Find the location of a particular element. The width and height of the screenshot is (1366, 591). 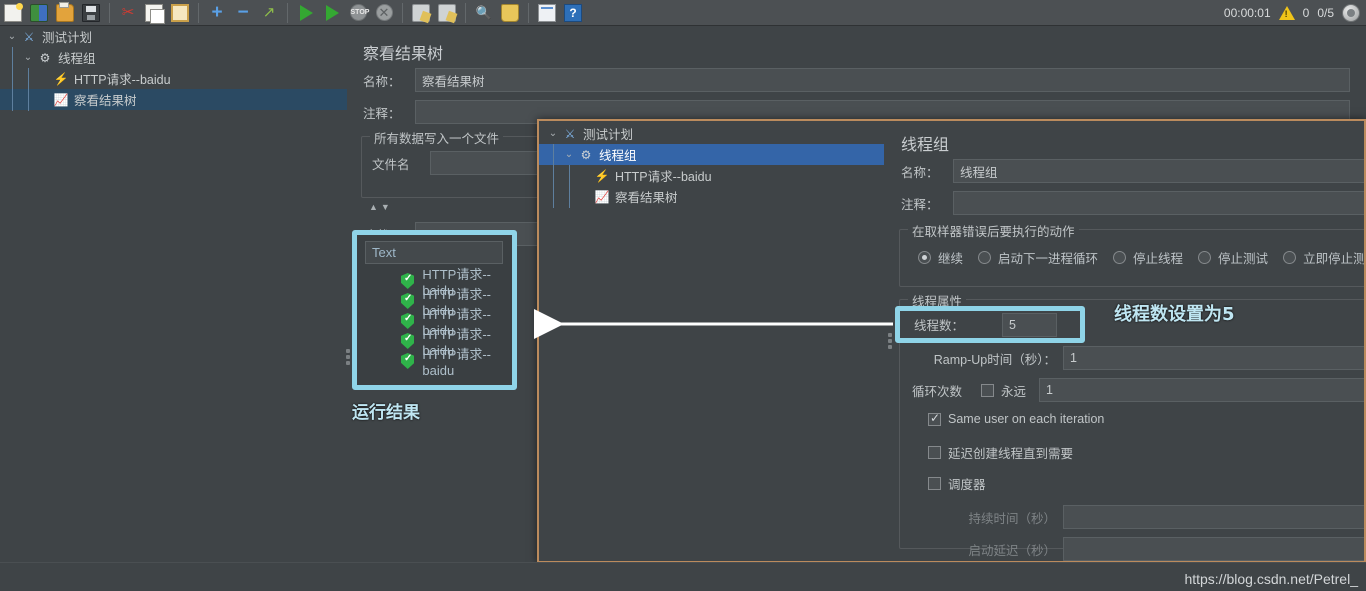

collapse-all-icon: − is located at coordinates (243, 13).